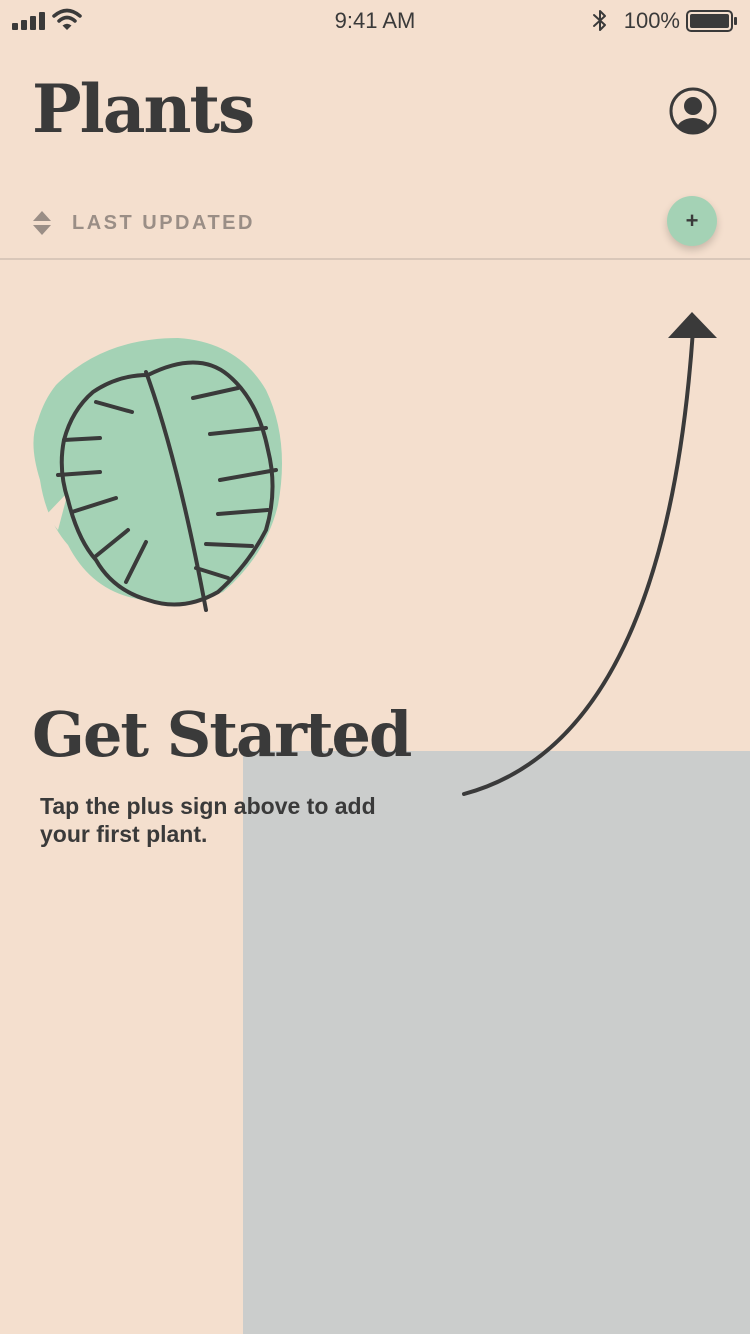 This screenshot has width=750, height=1334. I want to click on bluetooth-icon, so click(599, 20).